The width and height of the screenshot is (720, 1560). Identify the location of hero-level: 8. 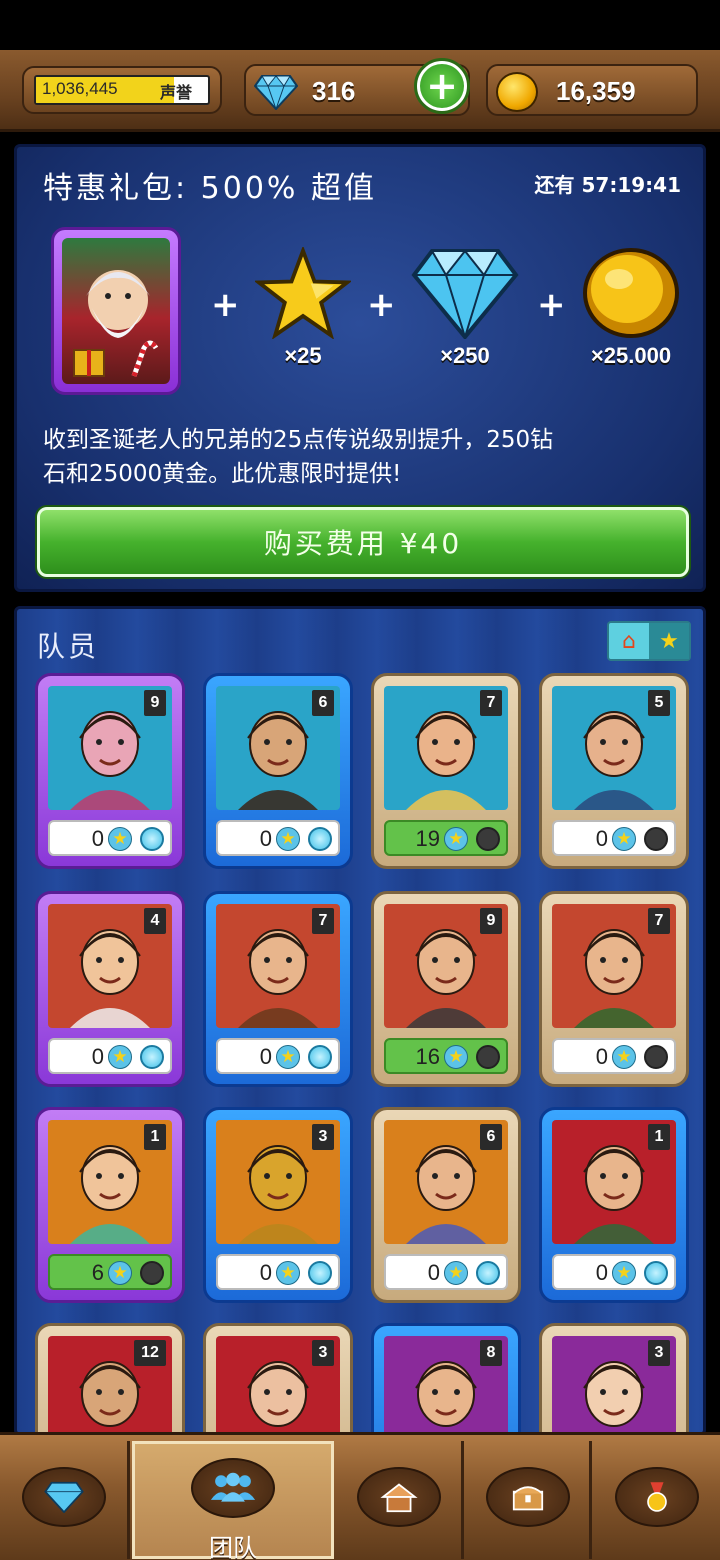
(491, 1353).